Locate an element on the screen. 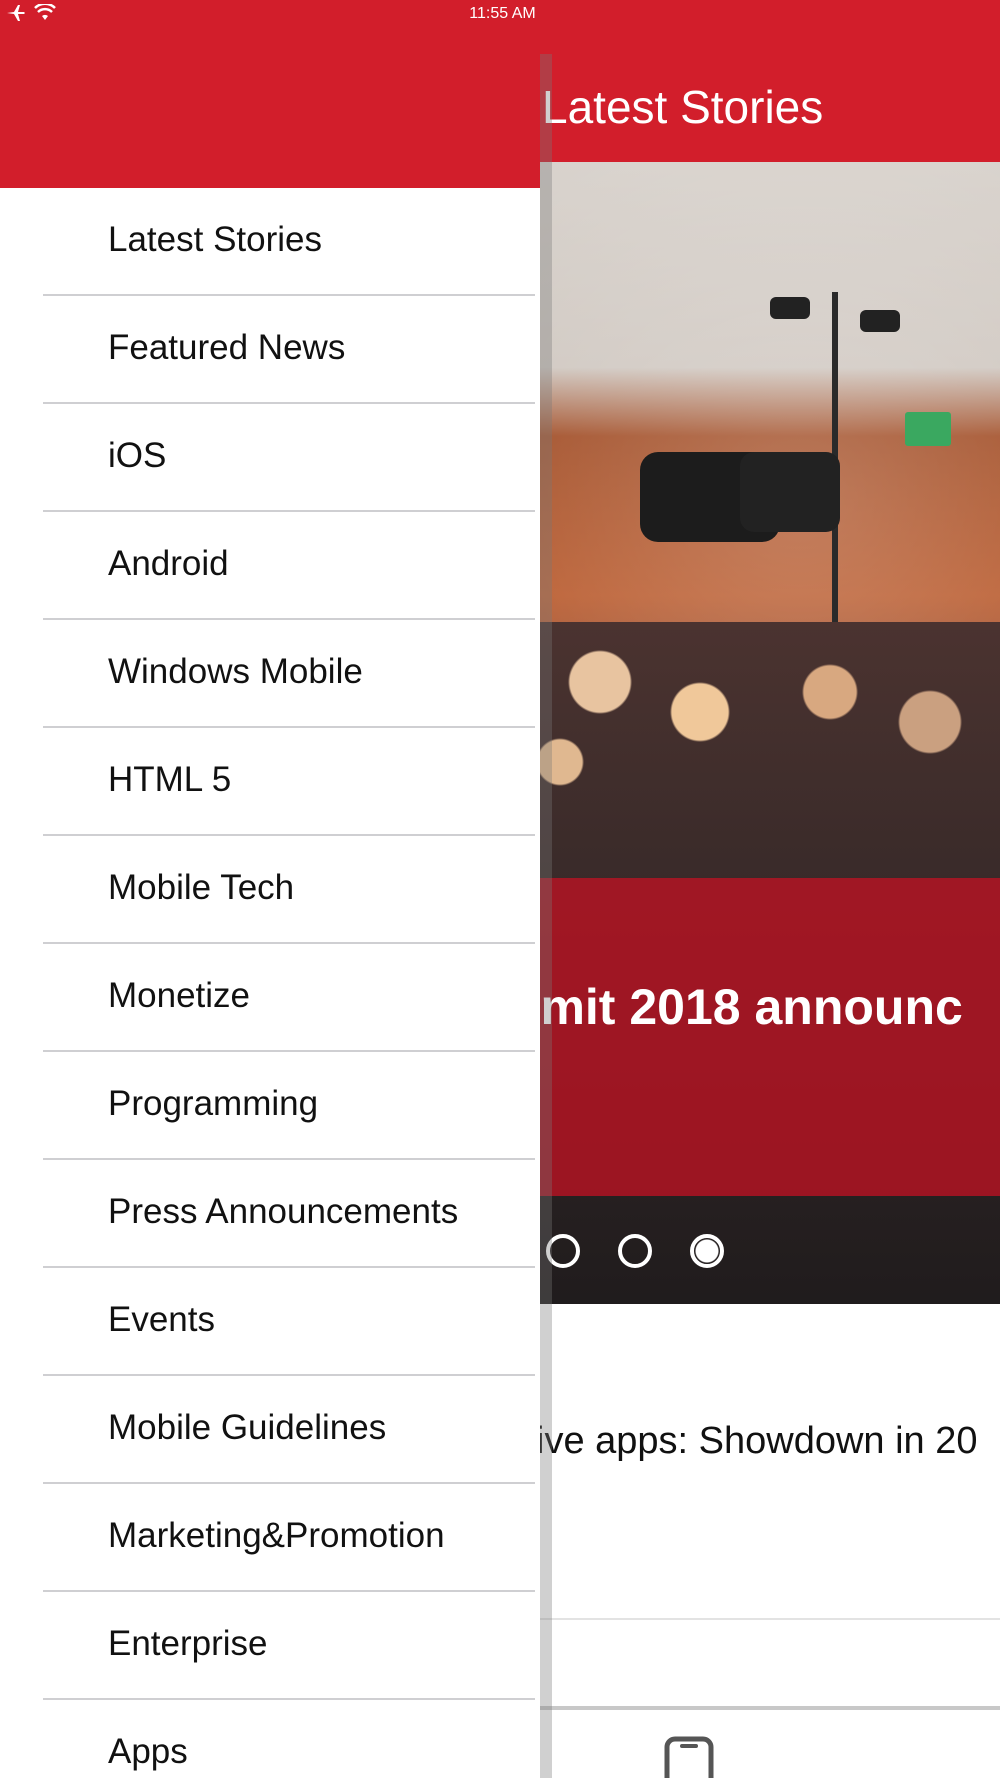  drawer-item-press-announcements: Press Announcements is located at coordinates (270, 1214).